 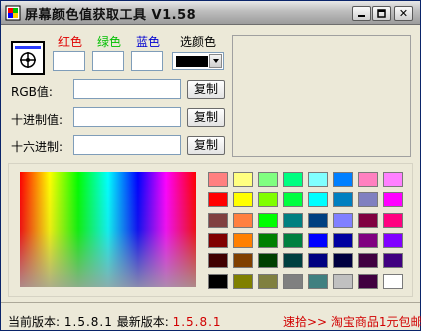 I want to click on hex-value-field, so click(x=127, y=145).